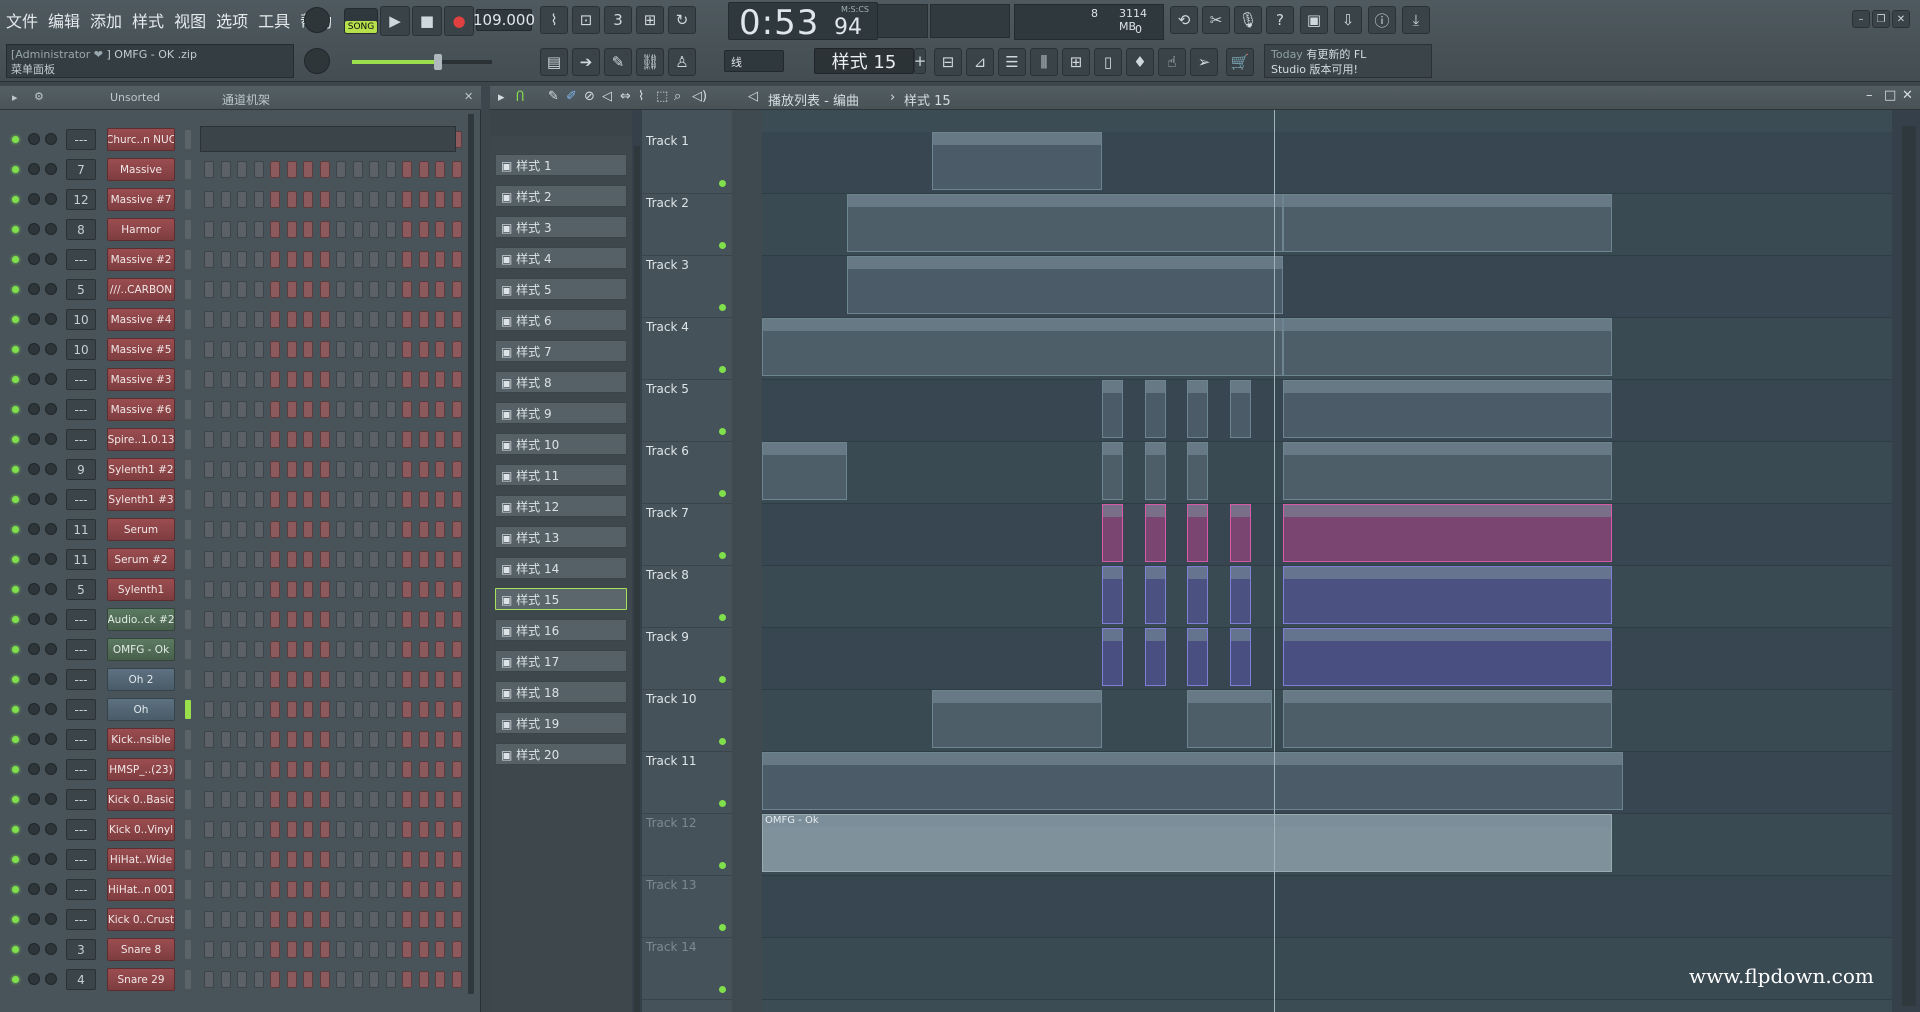  I want to click on rack-menu-arrow-icon: ▸, so click(15, 97).